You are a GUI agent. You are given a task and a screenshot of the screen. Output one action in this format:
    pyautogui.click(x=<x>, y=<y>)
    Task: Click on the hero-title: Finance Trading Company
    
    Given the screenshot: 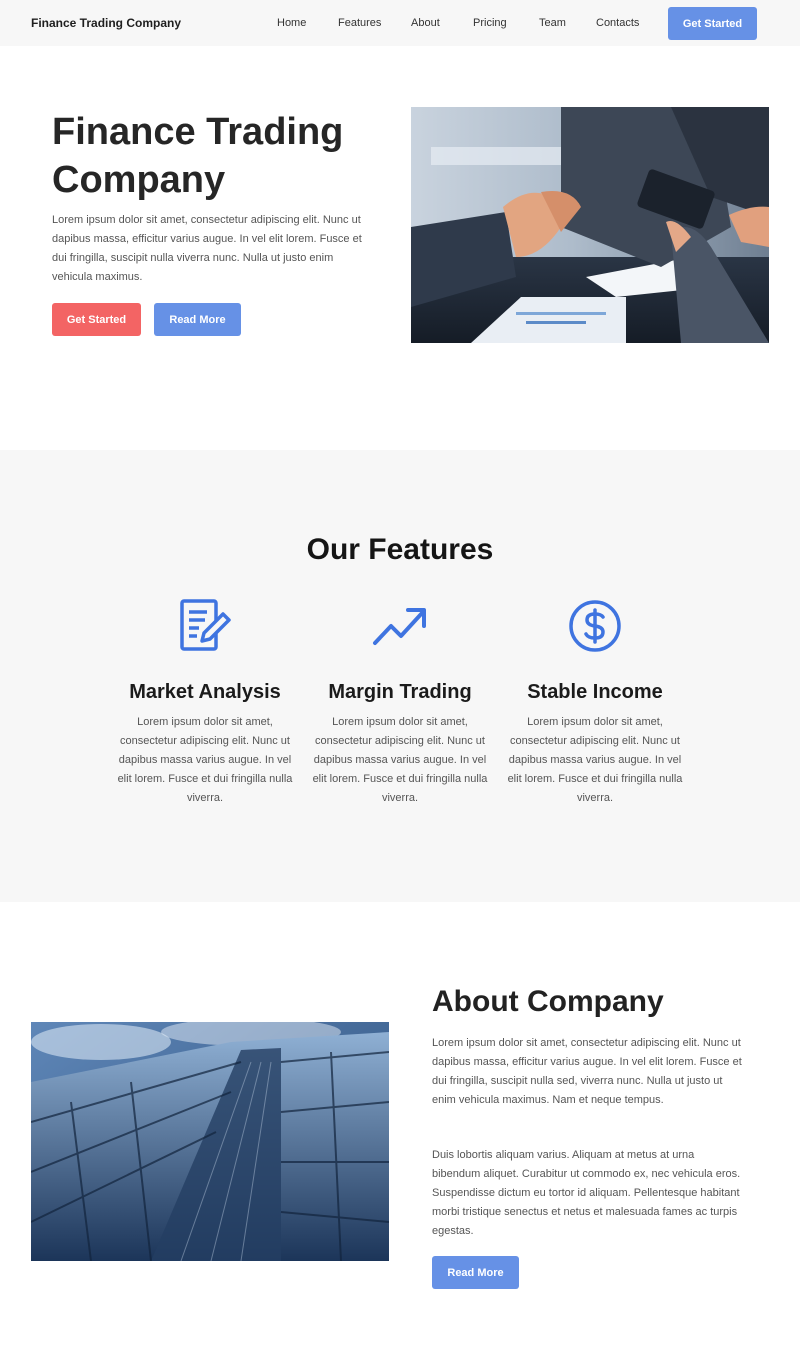 What is the action you would take?
    pyautogui.click(x=198, y=156)
    